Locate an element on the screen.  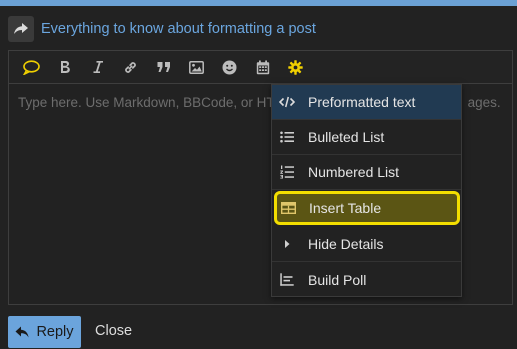
menu-item-insert-table: Insert Table is located at coordinates (367, 208).